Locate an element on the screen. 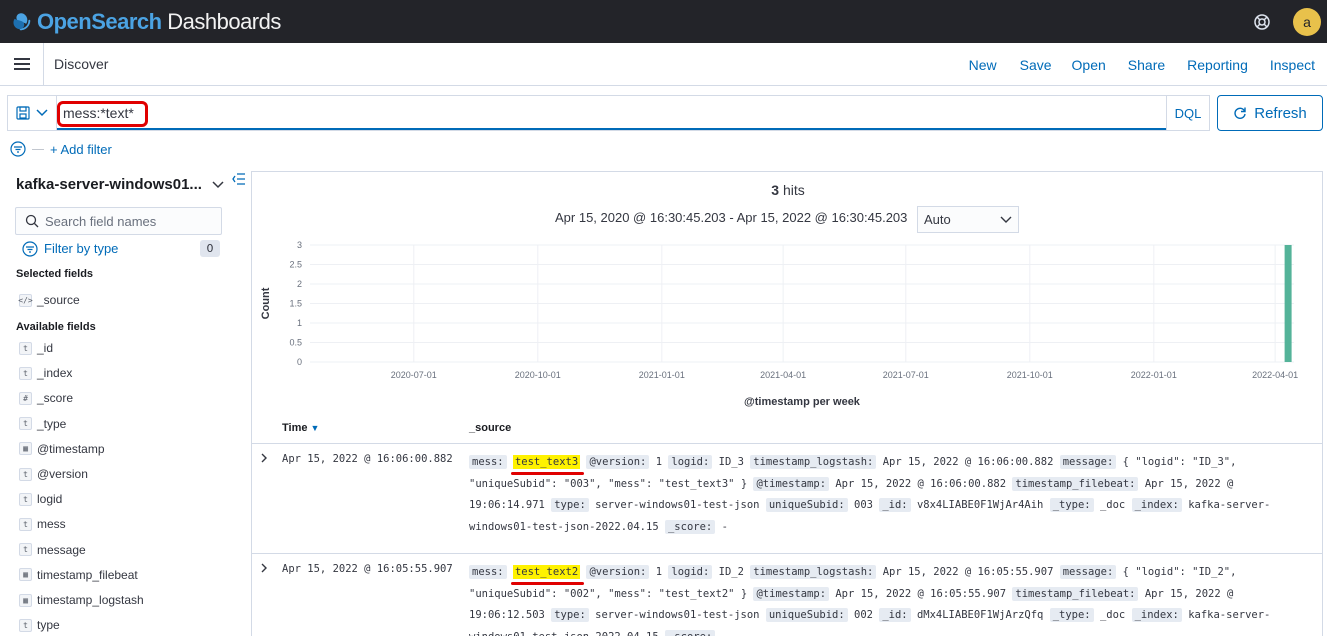 The height and width of the screenshot is (636, 1327). field-item-index: t _index is located at coordinates (45, 373).